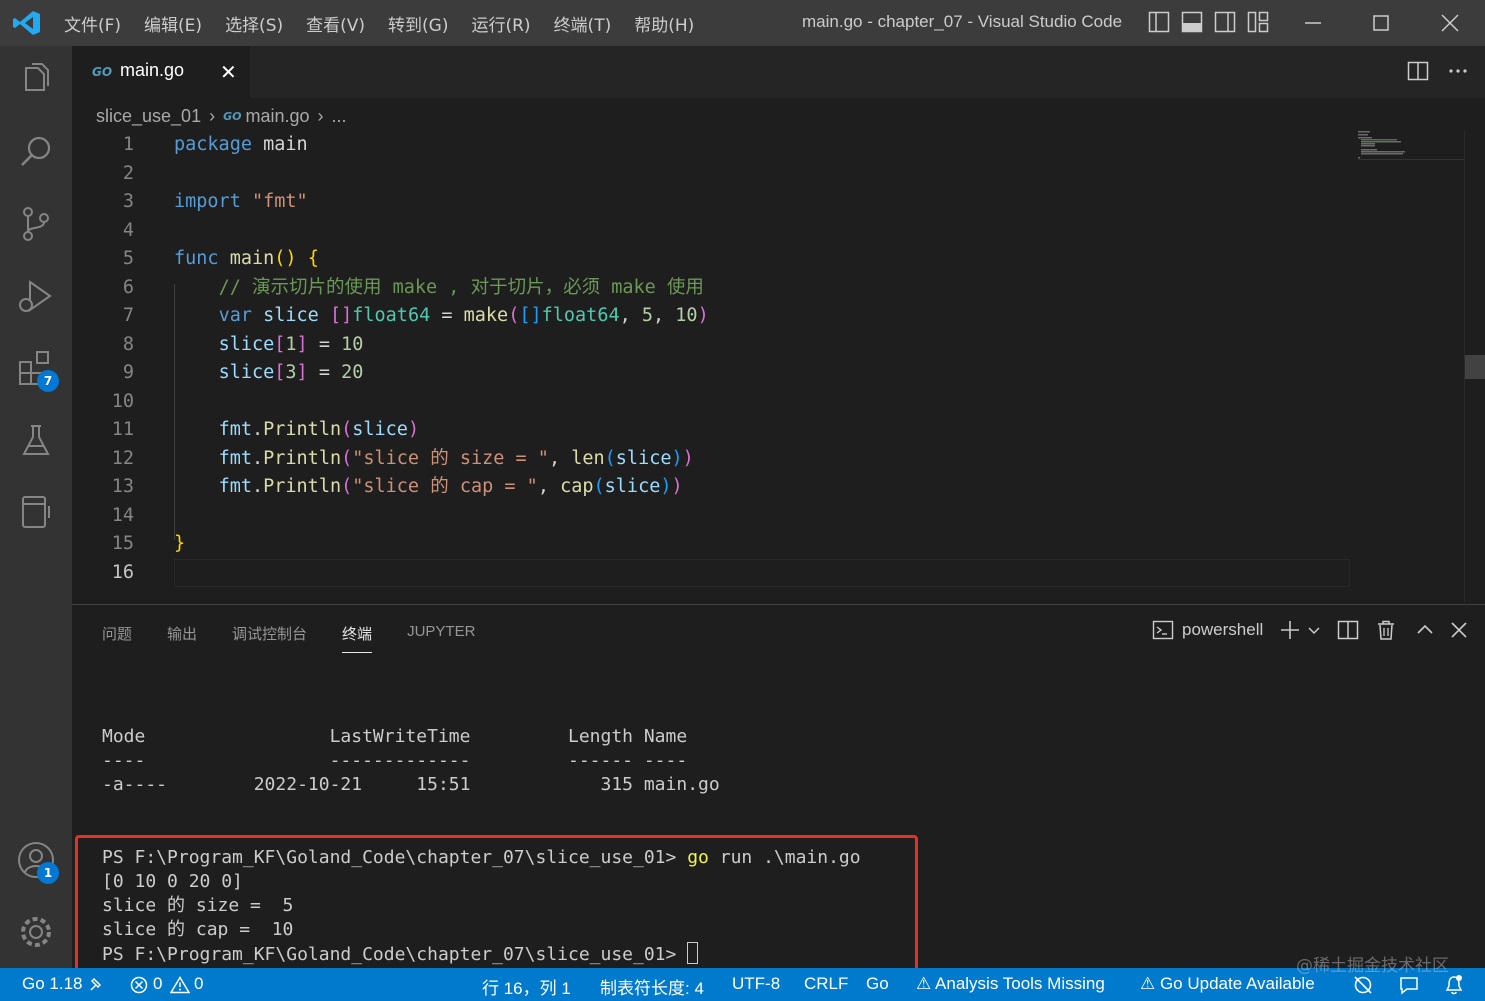 This screenshot has height=1001, width=1485. Describe the element at coordinates (182, 638) in the screenshot. I see `tab-output: 输出` at that location.